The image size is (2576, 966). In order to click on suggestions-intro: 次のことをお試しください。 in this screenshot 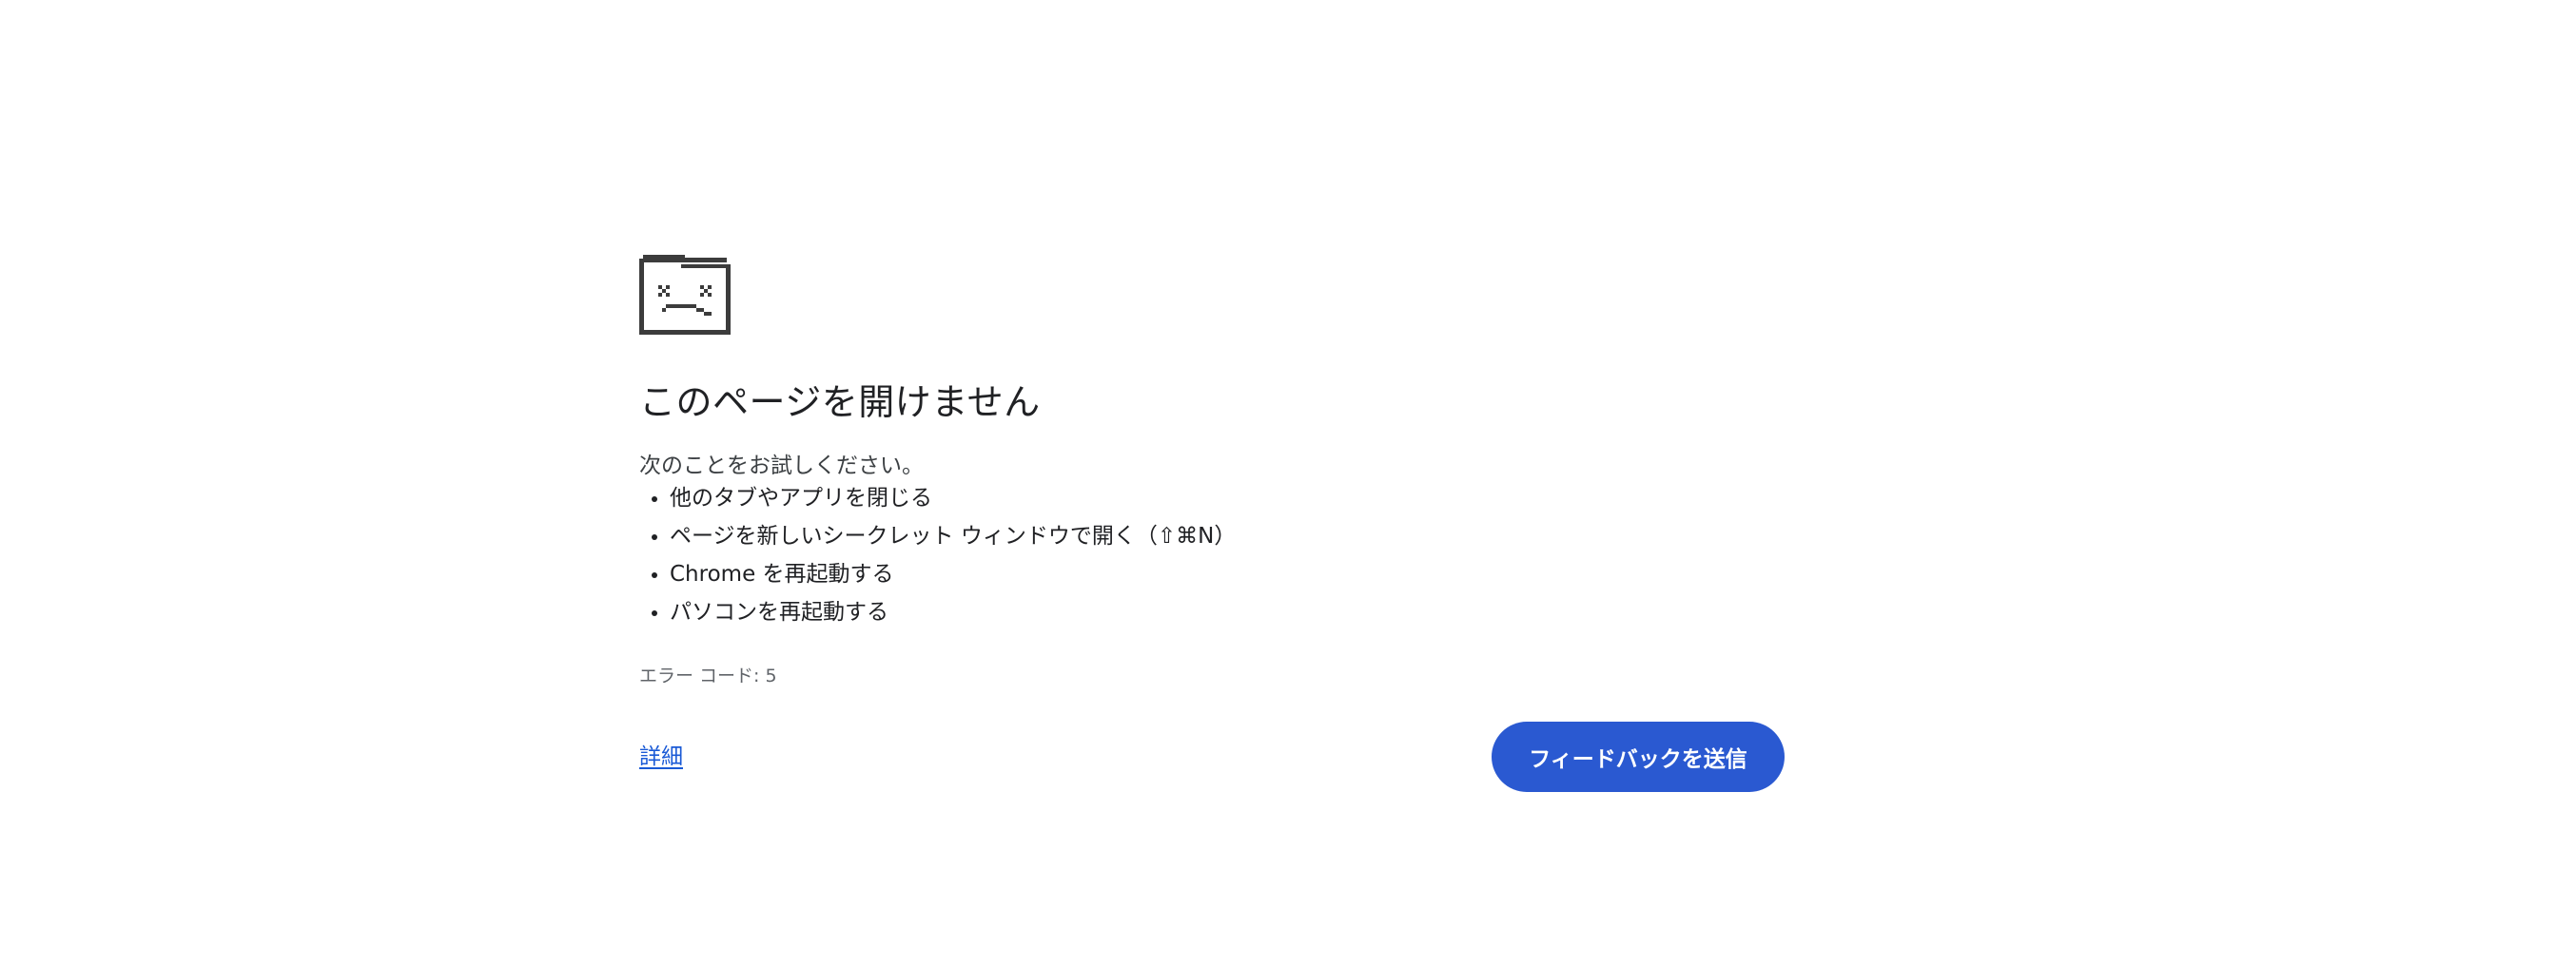, I will do `click(781, 466)`.